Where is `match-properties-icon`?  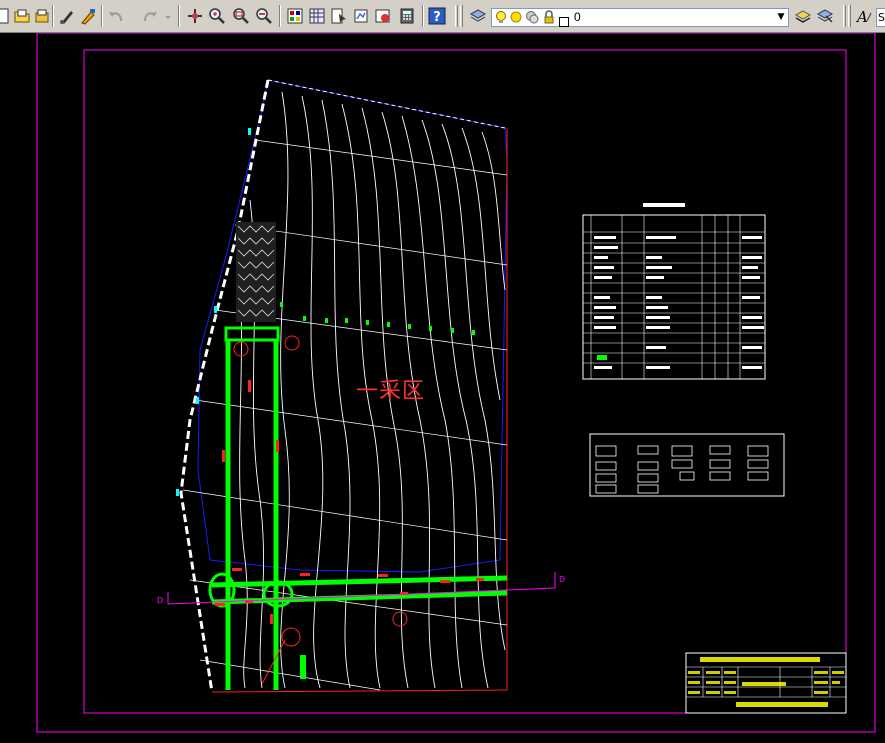
match-properties-icon is located at coordinates (88, 16).